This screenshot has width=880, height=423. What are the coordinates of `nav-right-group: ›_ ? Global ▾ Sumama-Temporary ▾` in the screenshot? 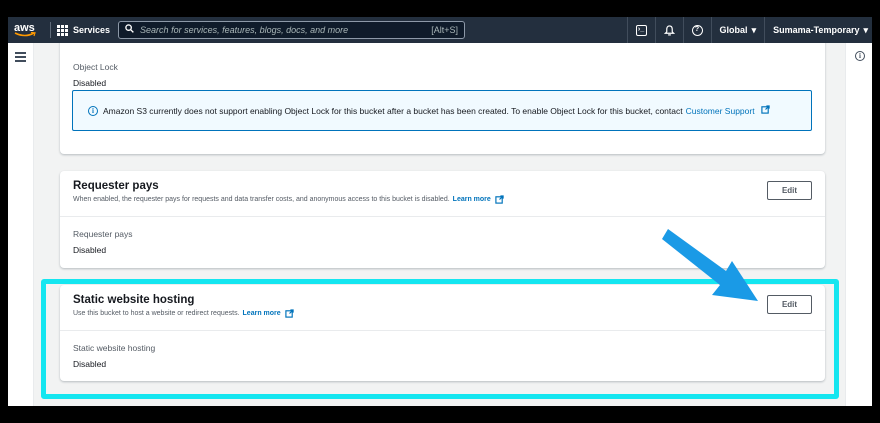 It's located at (749, 30).